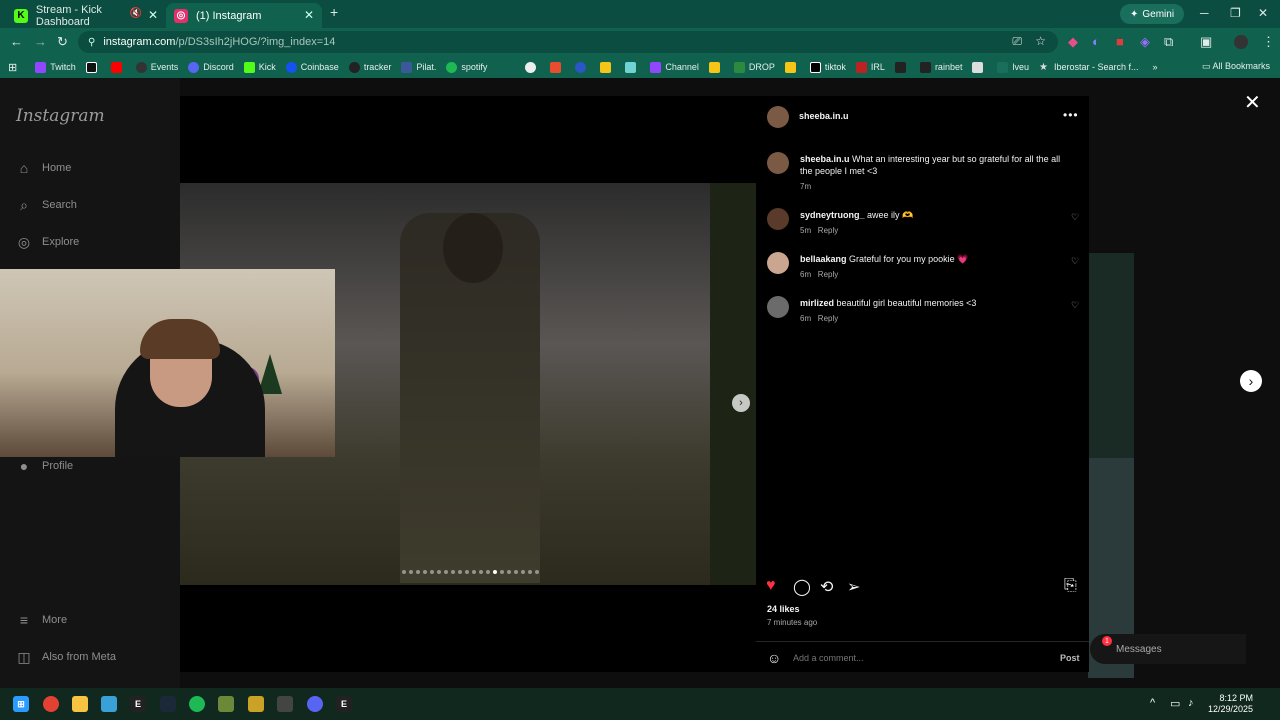 This screenshot has width=1280, height=720. Describe the element at coordinates (853, 587) in the screenshot. I see `share-icon: ➢` at that location.